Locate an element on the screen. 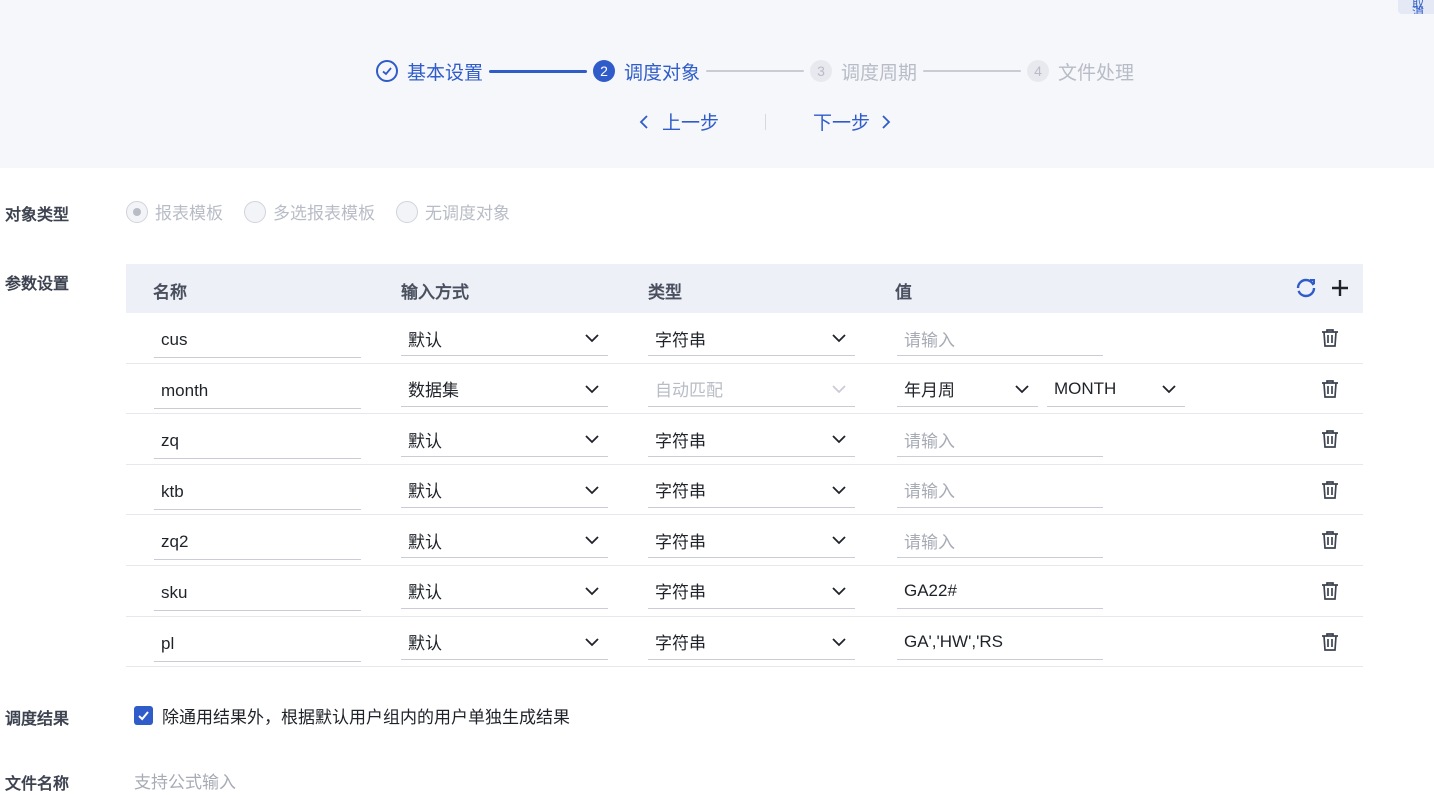 This screenshot has height=795, width=1434. cancel-button: 取消 is located at coordinates (1416, 7).